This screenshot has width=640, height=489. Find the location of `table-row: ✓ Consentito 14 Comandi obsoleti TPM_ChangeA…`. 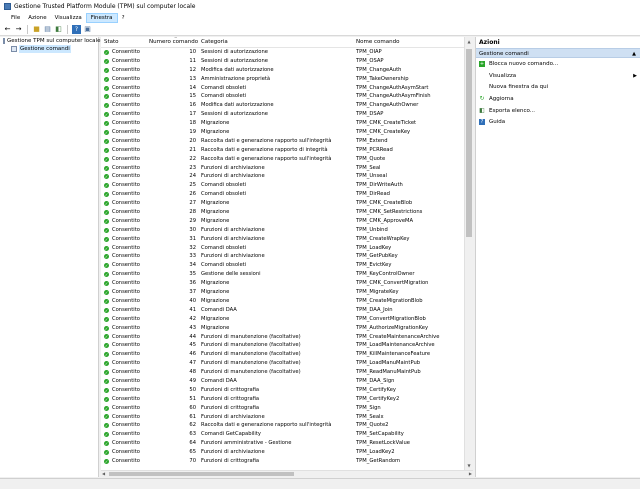

table-row: ✓ Consentito 14 Comandi obsoleti TPM_ChangeA… is located at coordinates (287, 88).